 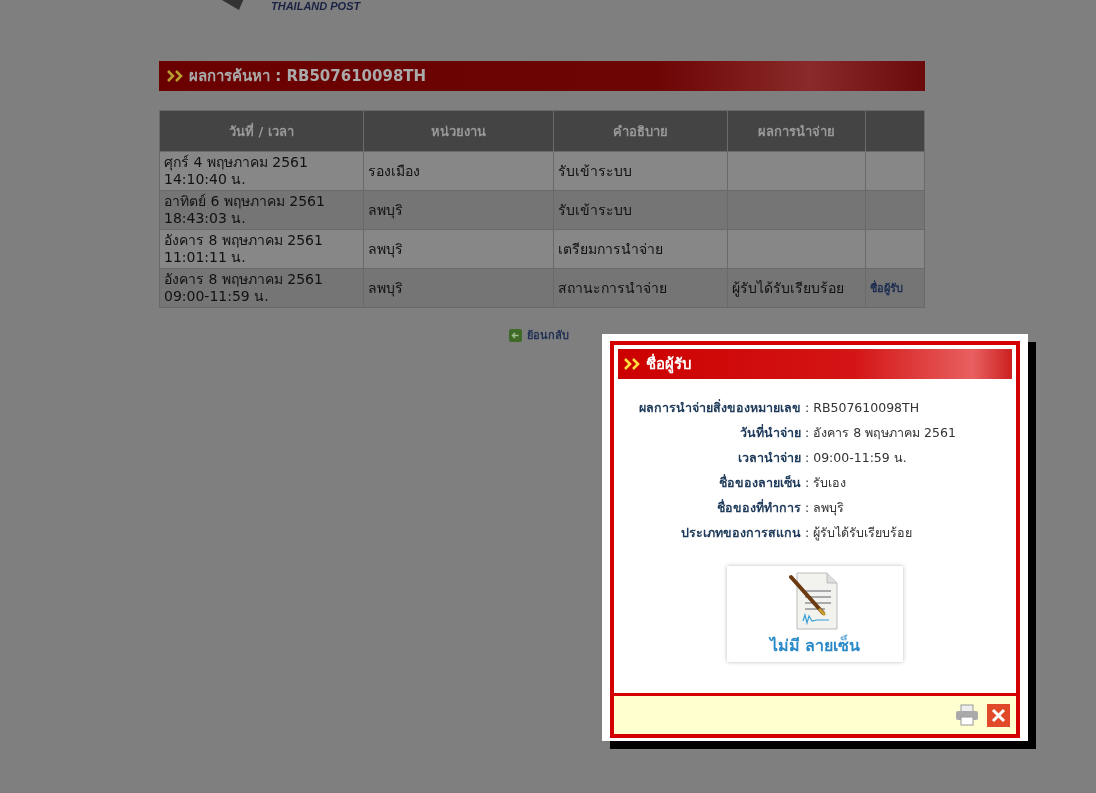 I want to click on column-header: ผลการนำจ่าย, so click(x=796, y=131).